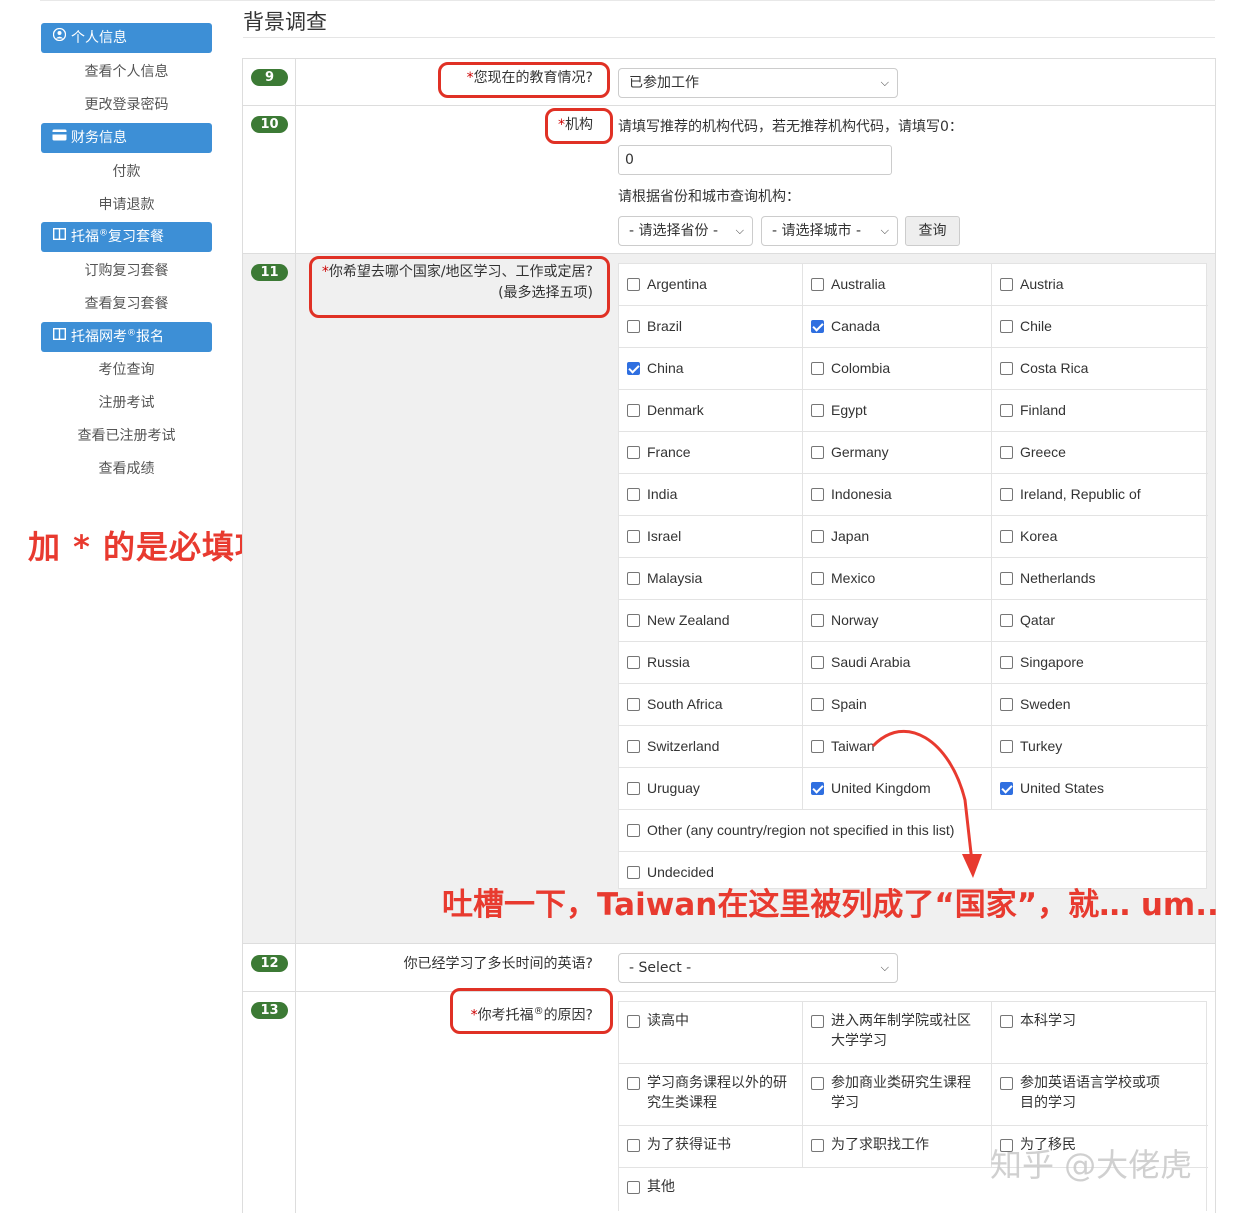 The height and width of the screenshot is (1213, 1256). Describe the element at coordinates (932, 231) in the screenshot. I see `query-button: 查询` at that location.